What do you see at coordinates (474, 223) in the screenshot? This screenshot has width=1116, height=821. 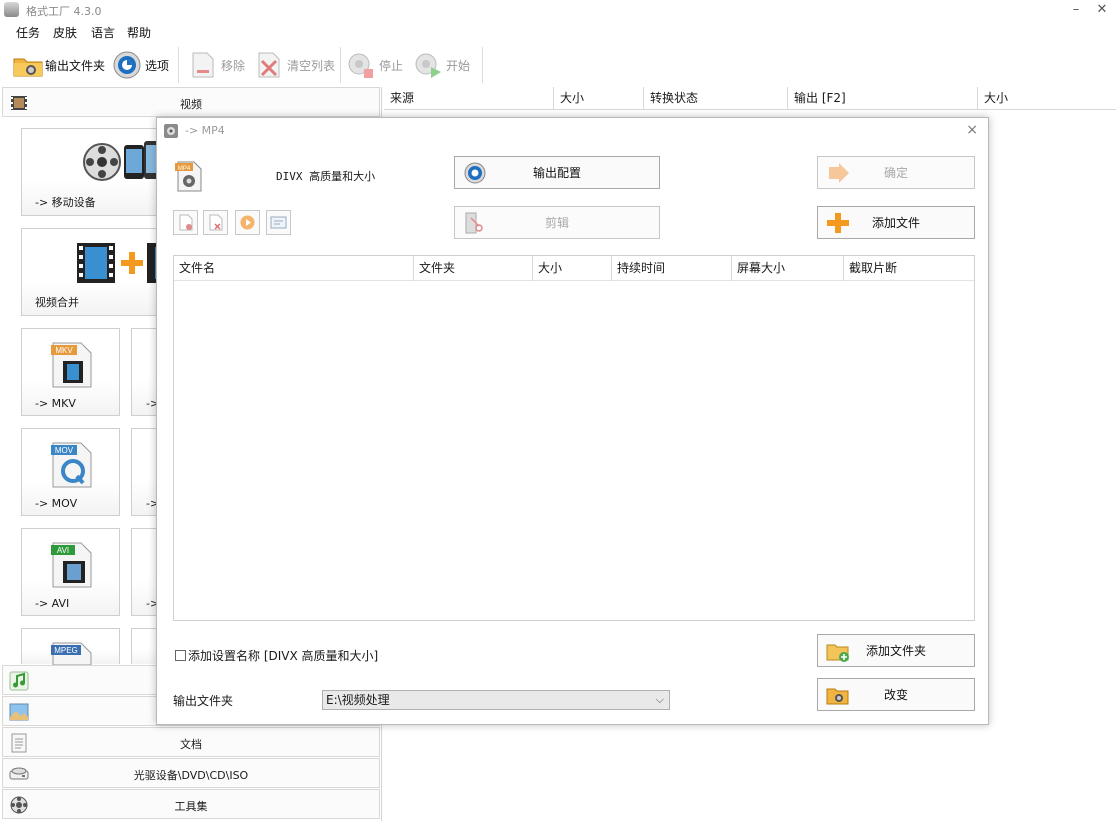 I see `scissors-icon` at bounding box center [474, 223].